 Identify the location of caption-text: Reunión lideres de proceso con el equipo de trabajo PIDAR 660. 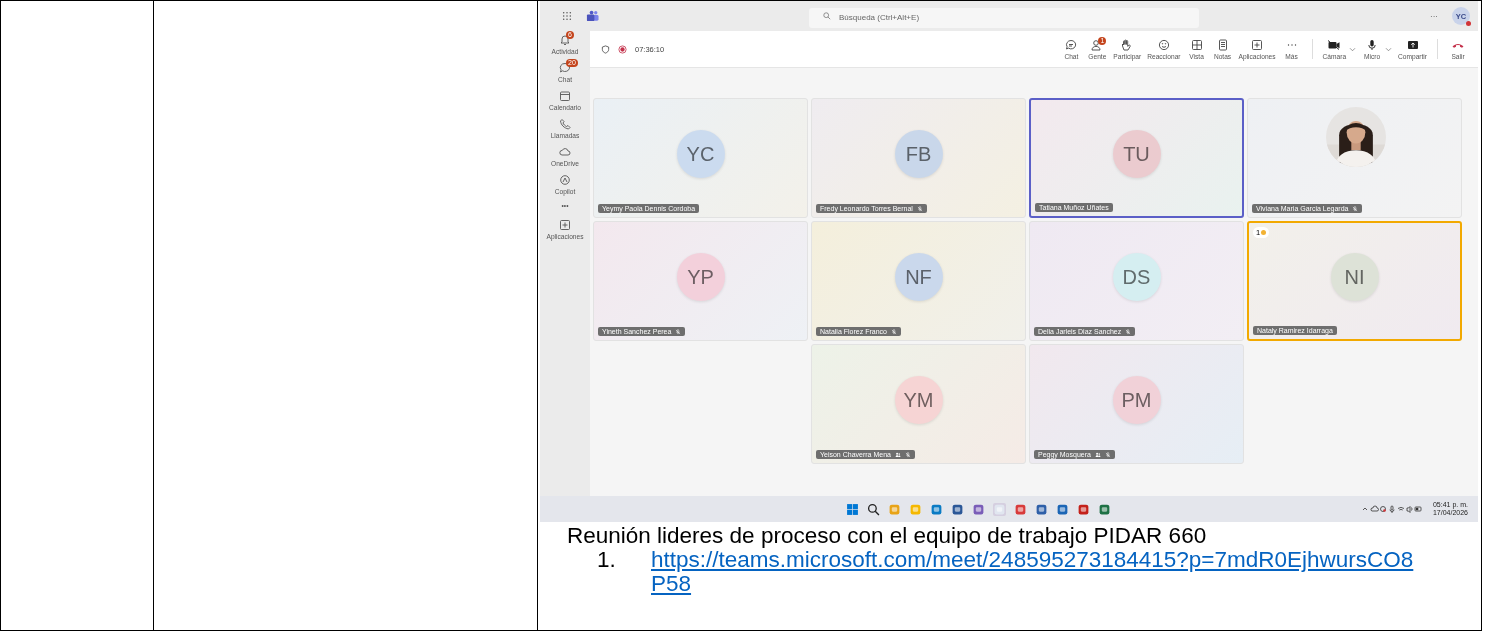
(887, 536).